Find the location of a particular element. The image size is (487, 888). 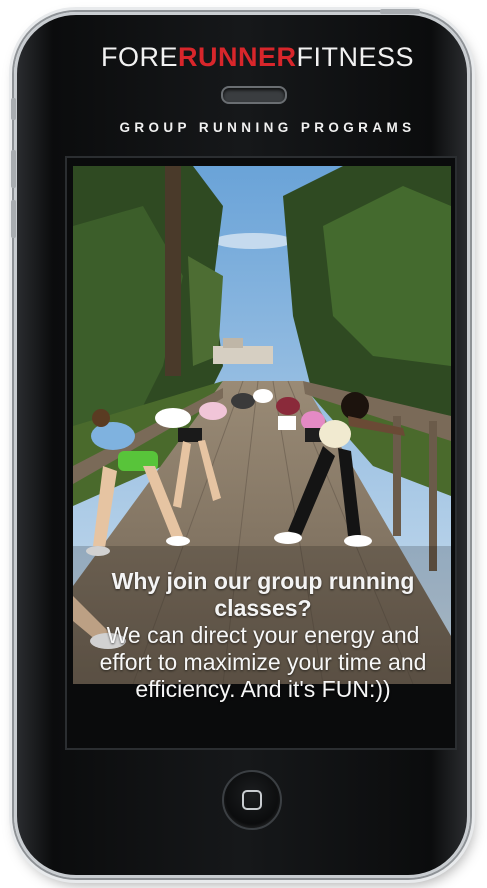

brand-part-runner: RUNNER is located at coordinates (237, 57).